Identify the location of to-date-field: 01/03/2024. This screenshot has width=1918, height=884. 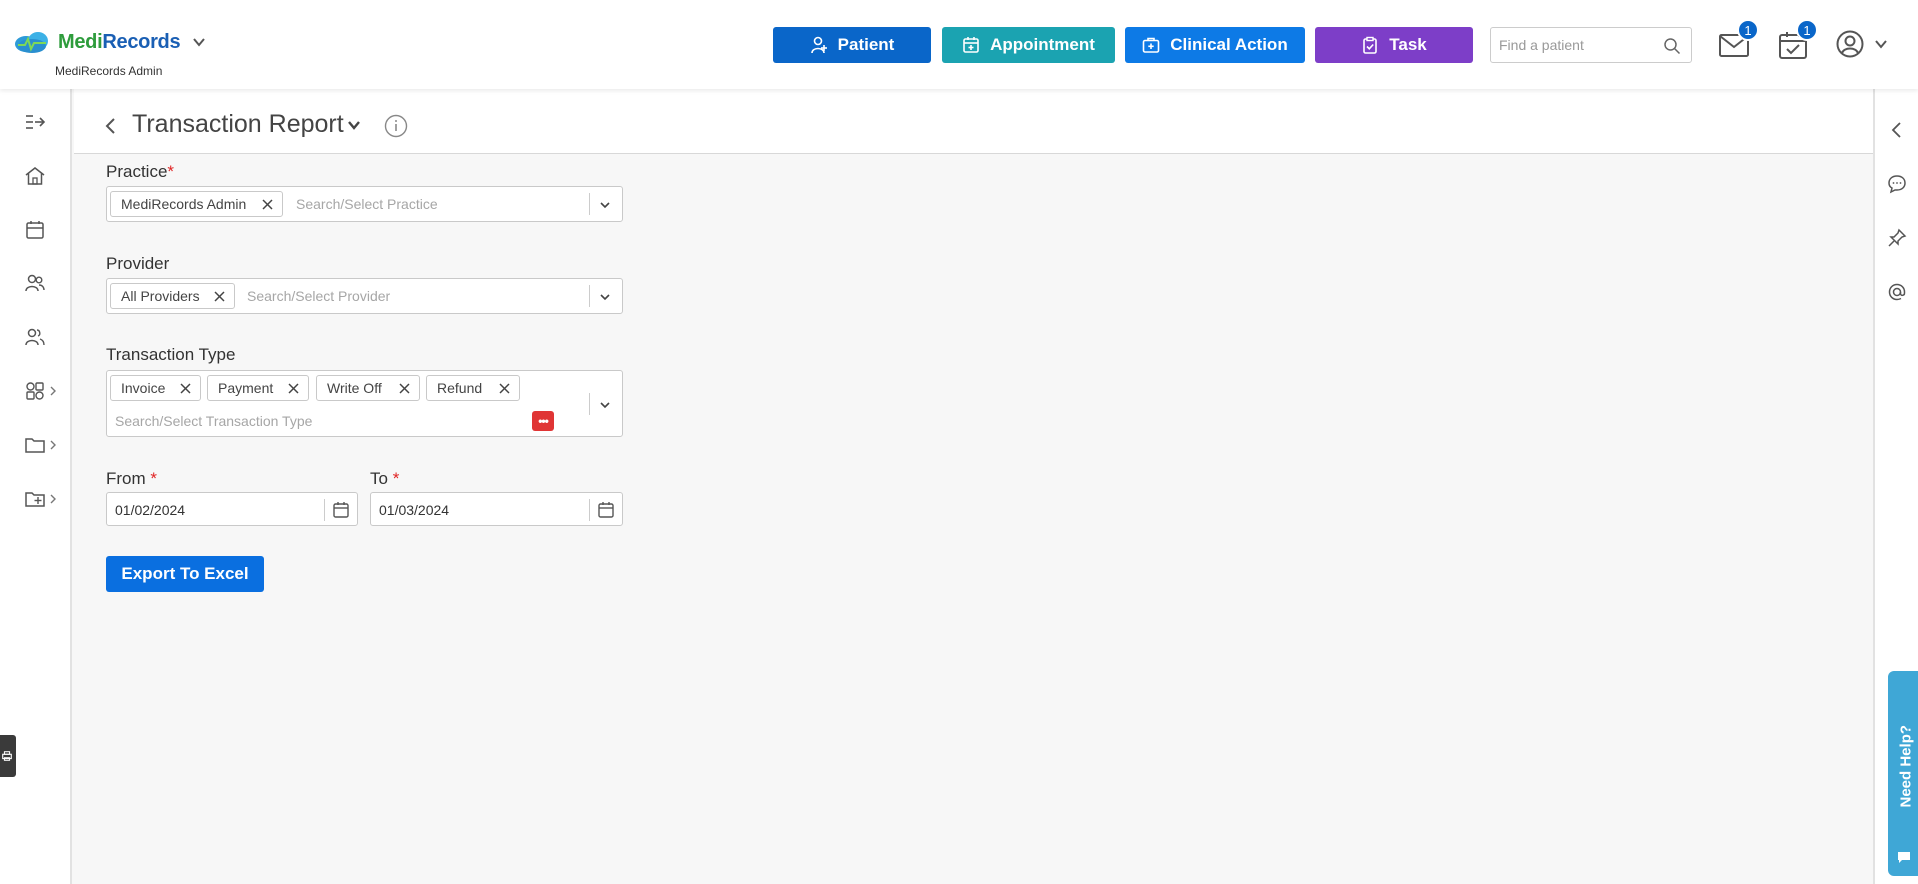
(496, 509).